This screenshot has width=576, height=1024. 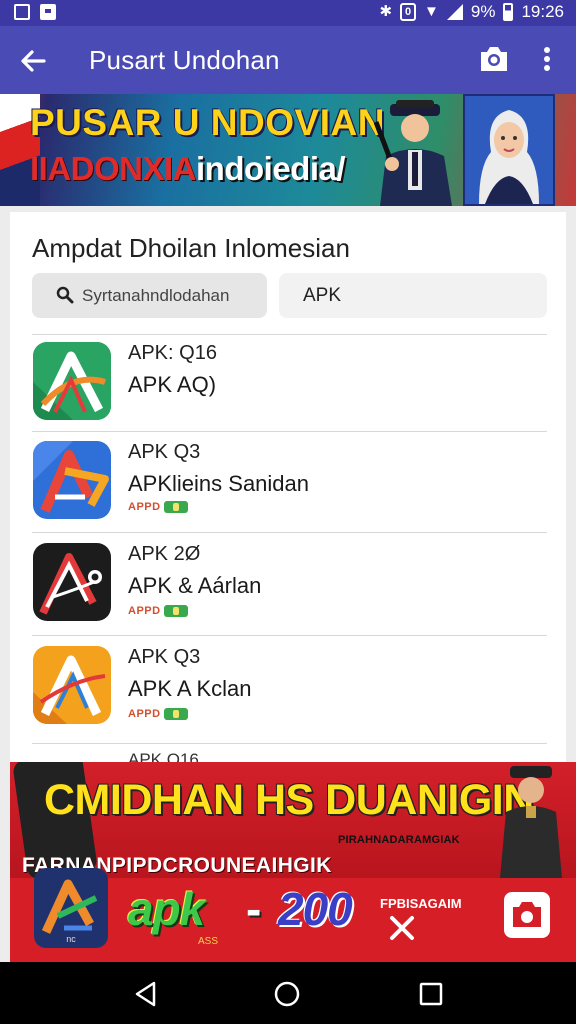 I want to click on search-value: Syrtanahndlodahan, so click(x=156, y=295).